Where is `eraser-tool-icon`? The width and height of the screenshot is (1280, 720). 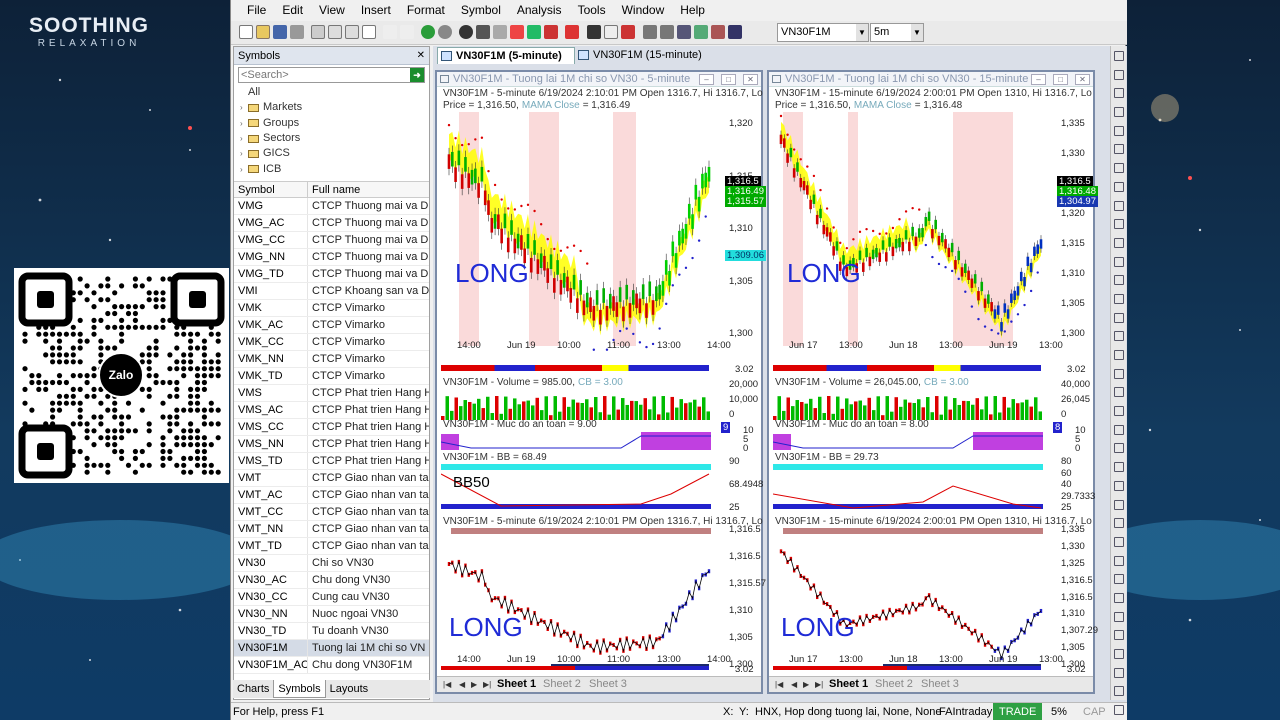 eraser-tool-icon is located at coordinates (1119, 411).